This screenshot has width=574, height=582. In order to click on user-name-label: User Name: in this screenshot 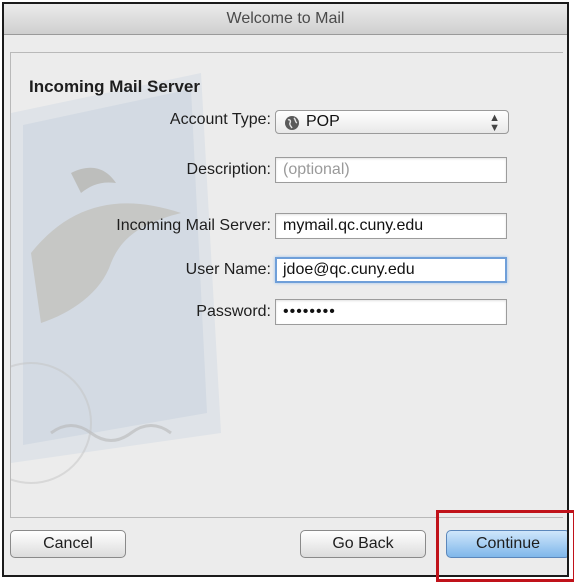, I will do `click(228, 269)`.